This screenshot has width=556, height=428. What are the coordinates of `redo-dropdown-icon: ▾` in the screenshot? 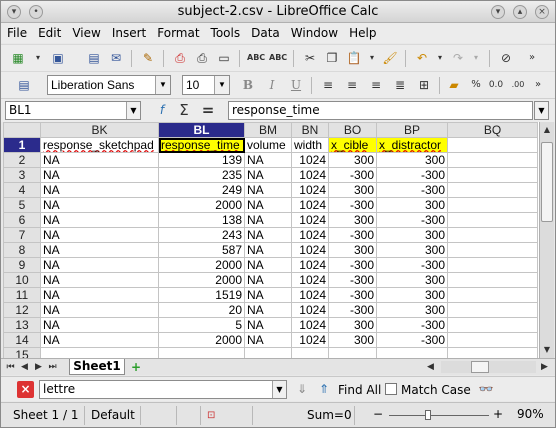 It's located at (476, 58).